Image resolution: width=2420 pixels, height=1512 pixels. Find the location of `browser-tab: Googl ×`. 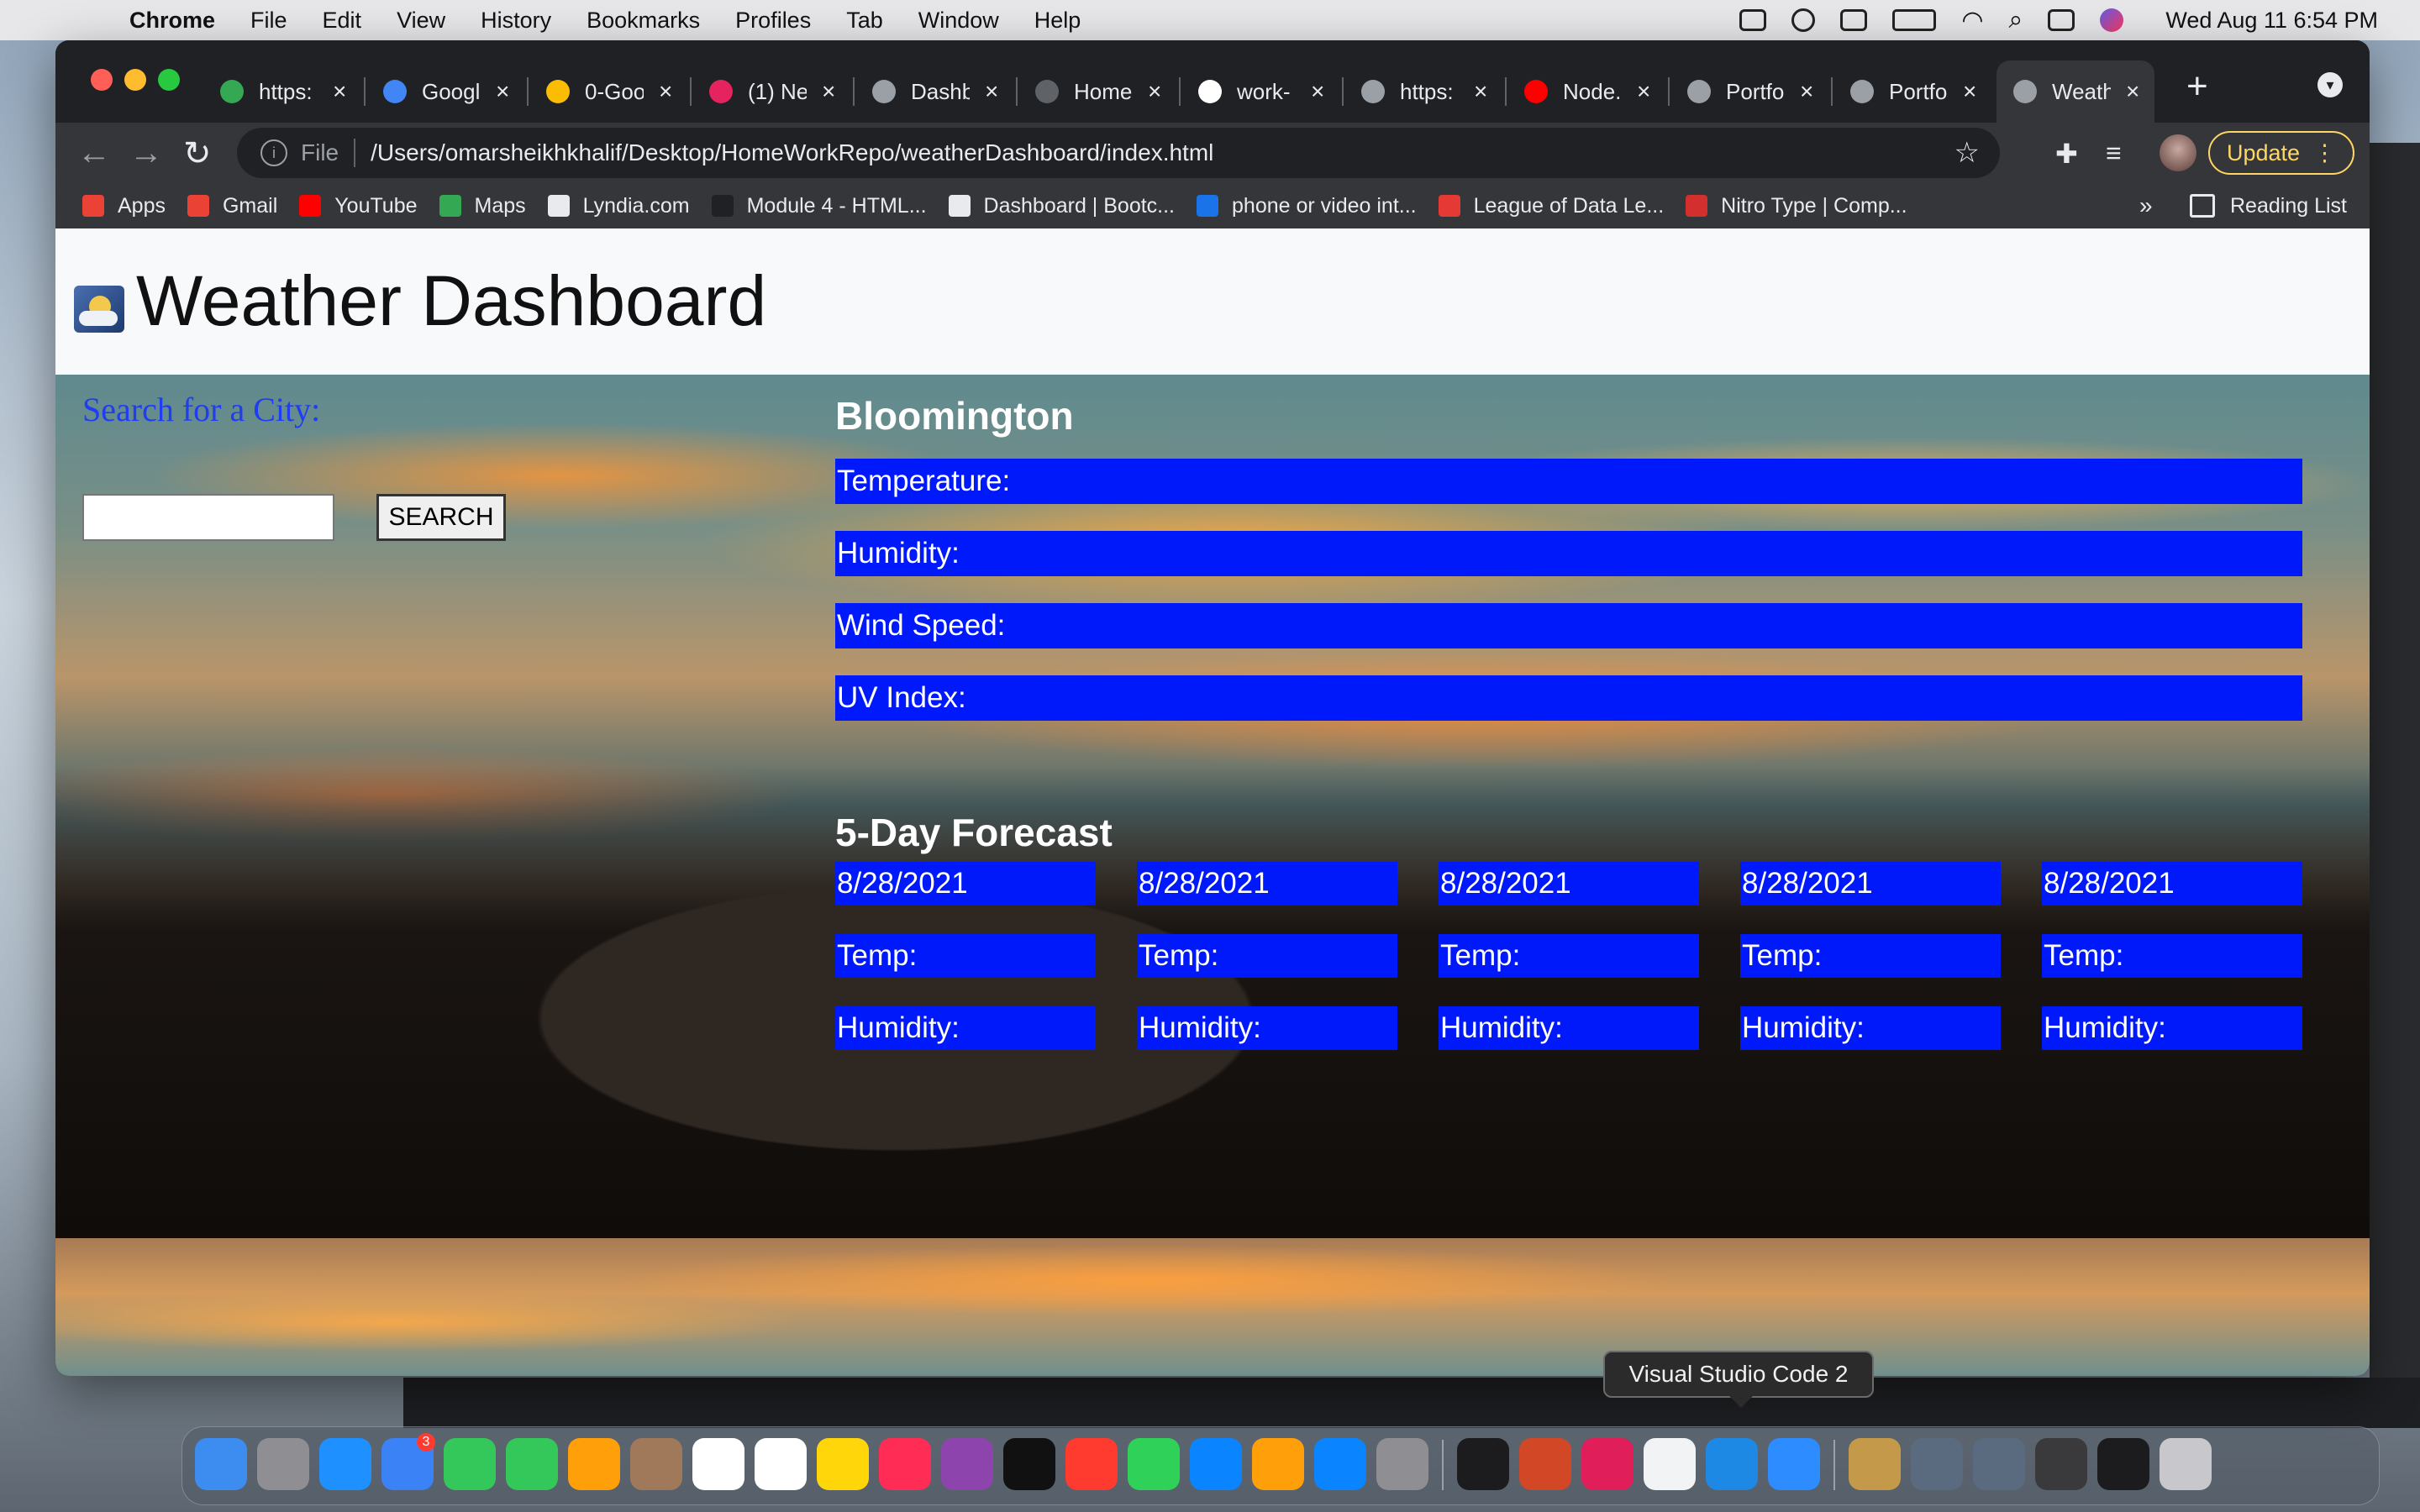

browser-tab: Googl × is located at coordinates (445, 91).